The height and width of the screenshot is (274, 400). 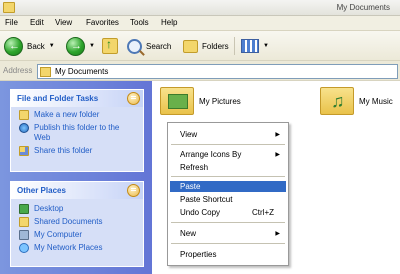 What do you see at coordinates (77, 190) in the screenshot?
I see `panel-header: Other Places` at bounding box center [77, 190].